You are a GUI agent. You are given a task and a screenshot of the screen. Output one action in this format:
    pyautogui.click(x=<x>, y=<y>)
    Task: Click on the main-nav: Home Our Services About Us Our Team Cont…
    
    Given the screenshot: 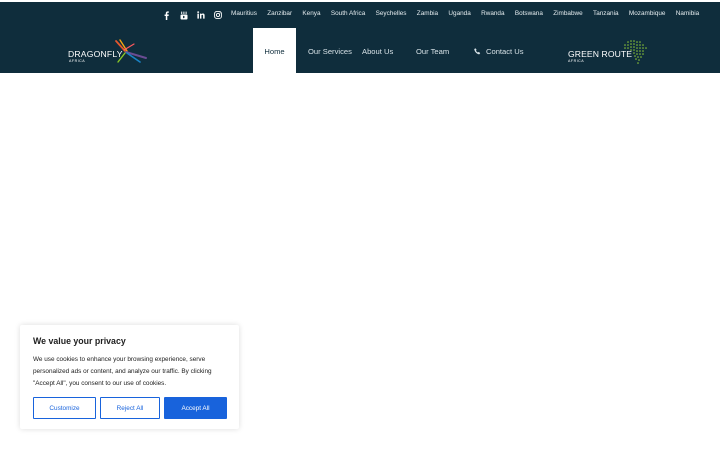 What is the action you would take?
    pyautogui.click(x=393, y=51)
    